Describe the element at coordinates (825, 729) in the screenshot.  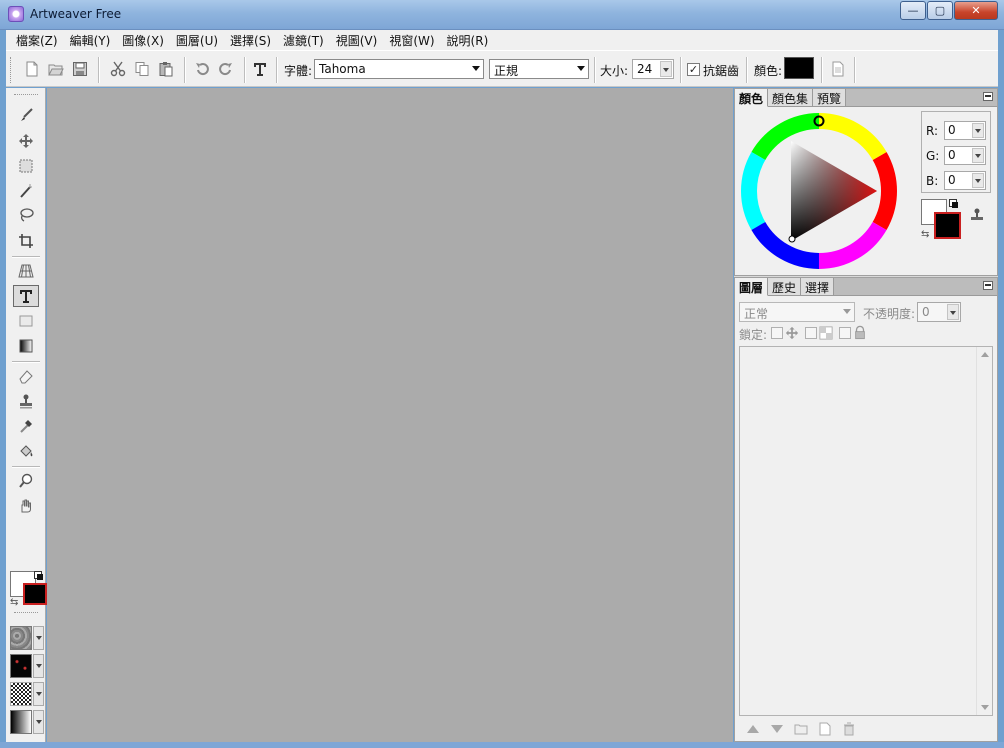
I see `new-layer-button` at that location.